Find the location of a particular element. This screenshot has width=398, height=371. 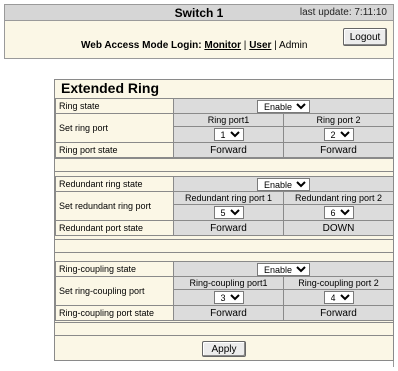

redundant-port2-state: DOWN is located at coordinates (338, 228).